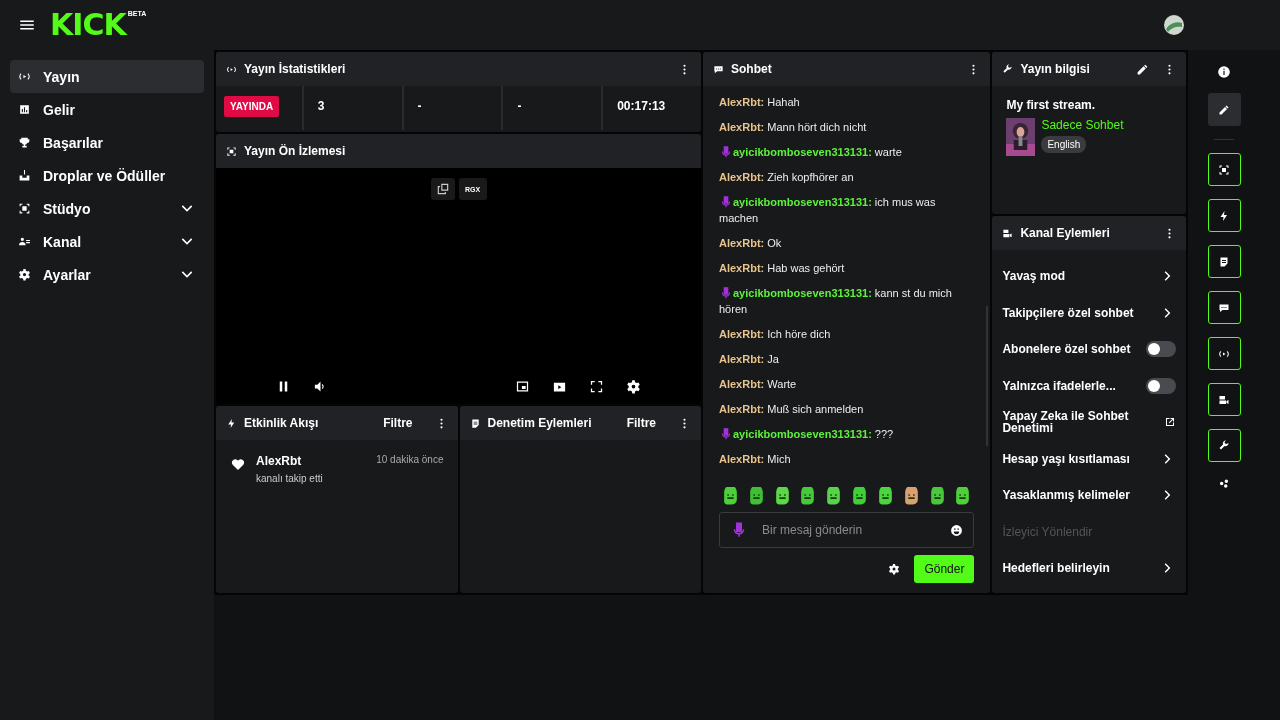 This screenshot has height=720, width=1280. Describe the element at coordinates (1081, 568) in the screenshot. I see `menu-item: Hedefleri belirleyin` at that location.